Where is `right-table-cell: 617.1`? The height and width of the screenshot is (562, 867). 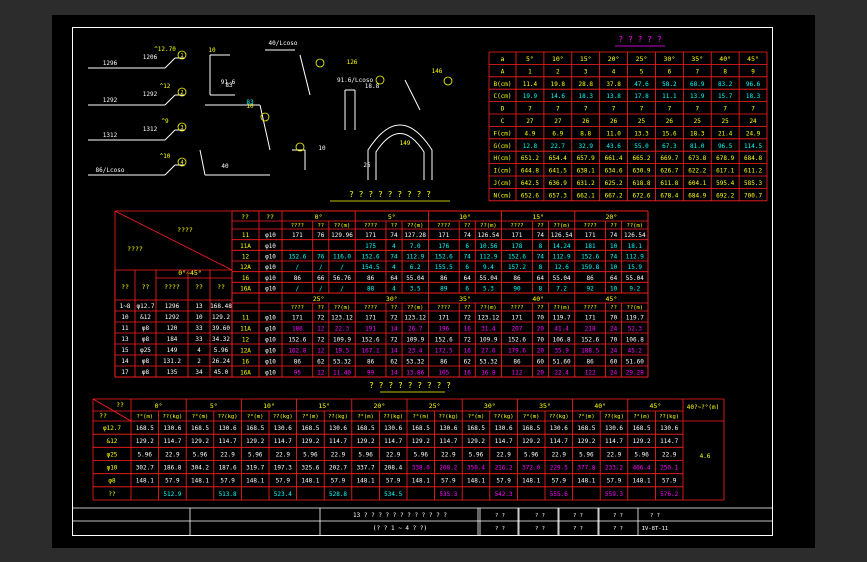
right-table-cell: 617.1 is located at coordinates (725, 171).